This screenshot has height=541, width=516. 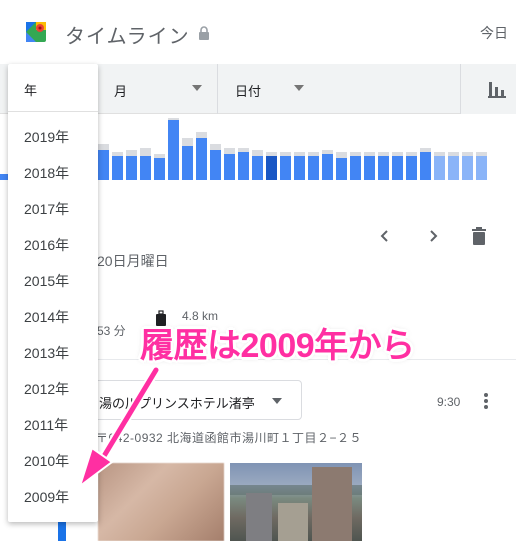 I want to click on year-option: 2014年, so click(x=53, y=316).